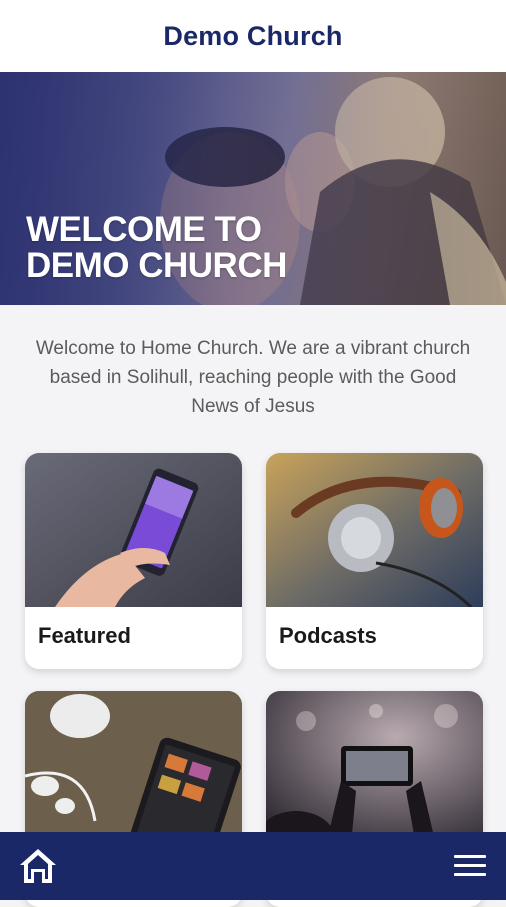 Image resolution: width=506 pixels, height=907 pixels. What do you see at coordinates (144, 229) in the screenshot?
I see `hero-title-line-1: WELCOME TO` at bounding box center [144, 229].